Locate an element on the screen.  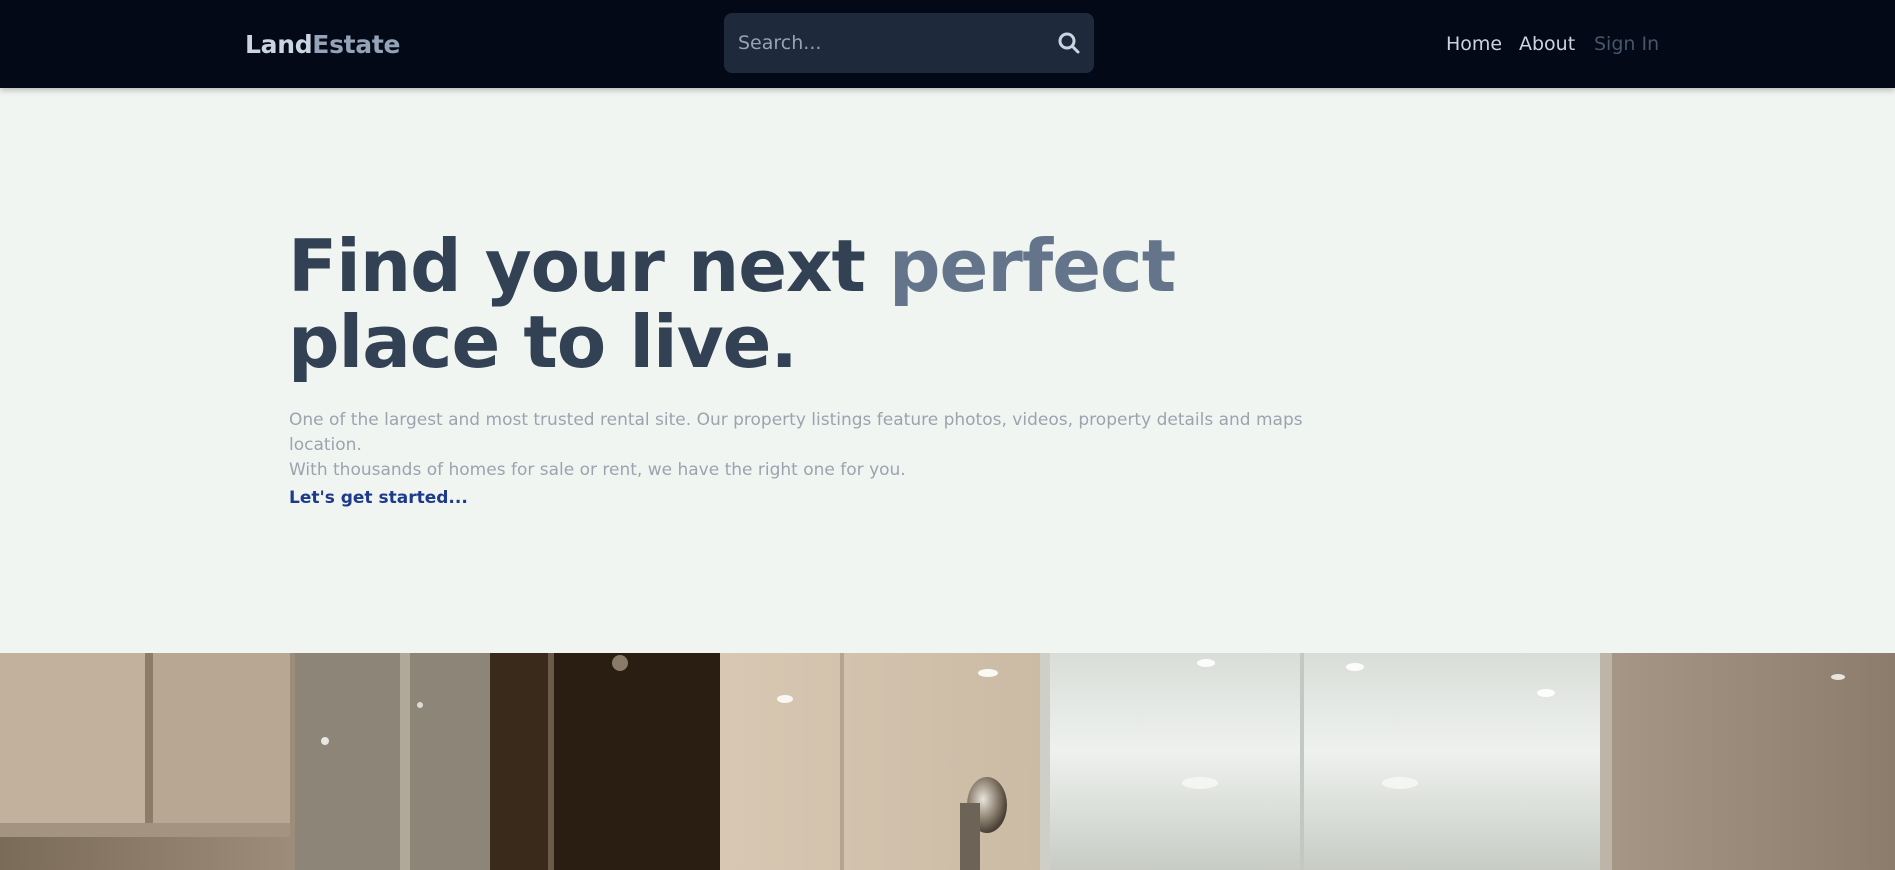
search-icon is located at coordinates (1069, 43).